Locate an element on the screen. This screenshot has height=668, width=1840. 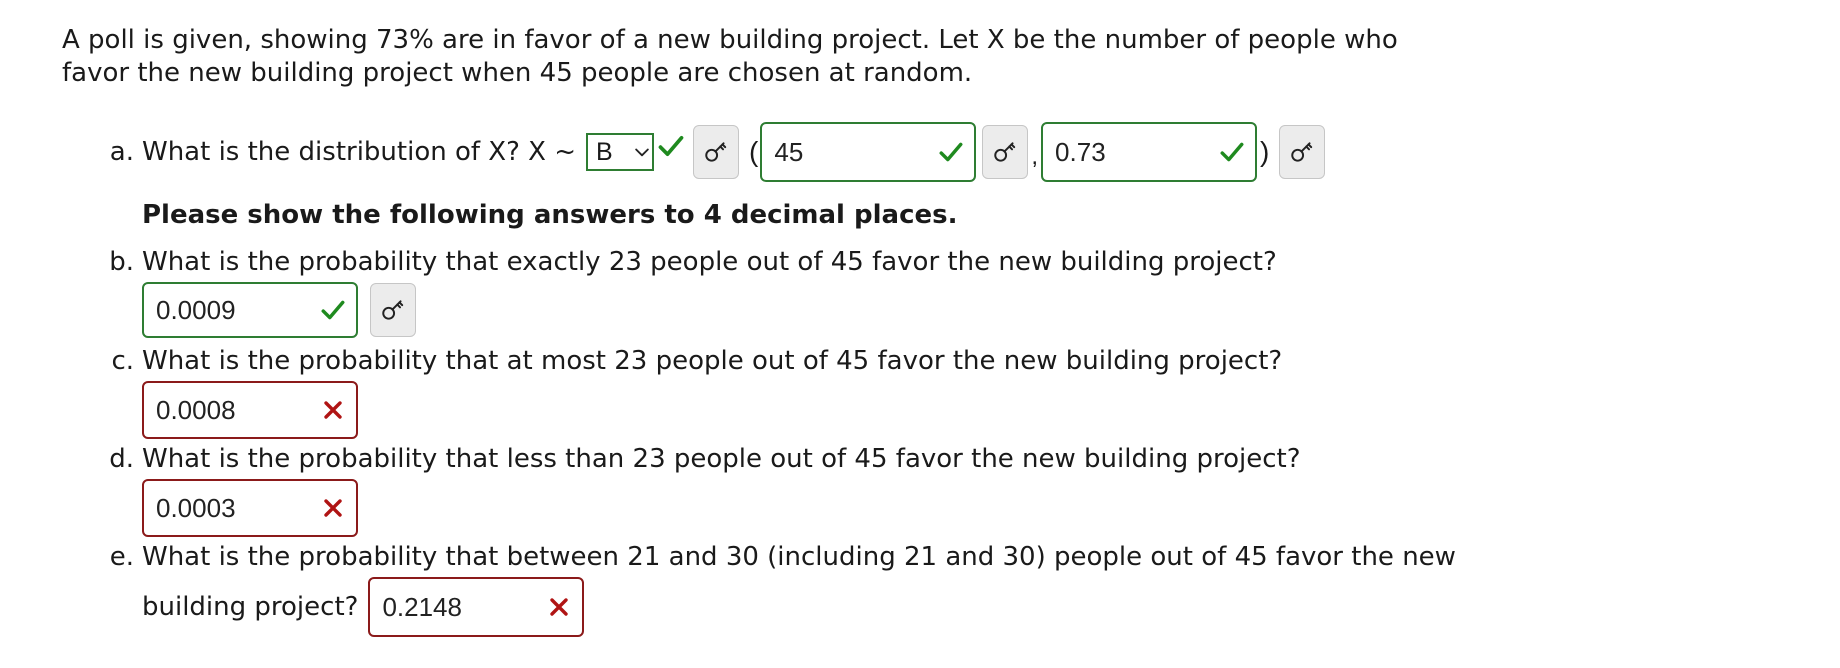
answer-d-row: 0.0003 is located at coordinates (250, 508).